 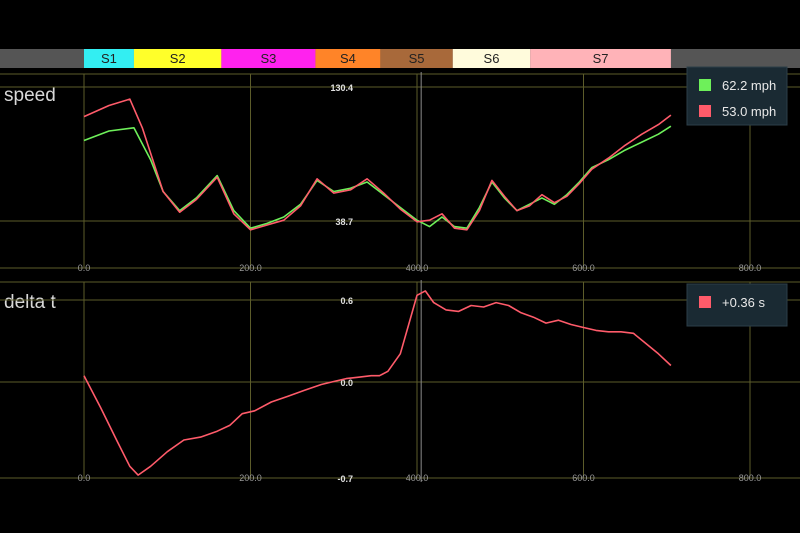 I want to click on sector-4-label: S4, so click(x=348, y=58).